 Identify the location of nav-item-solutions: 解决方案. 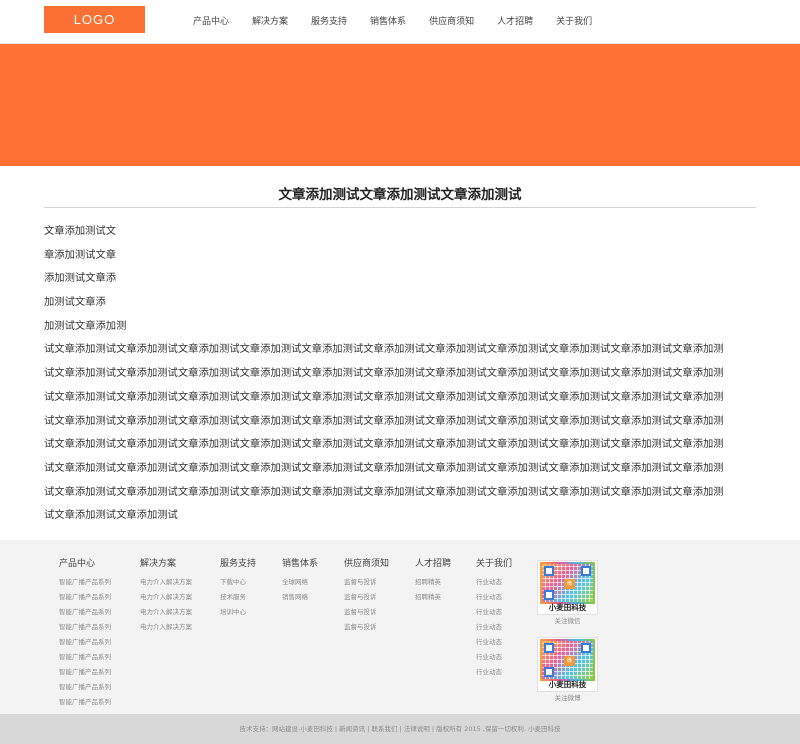
(268, 22).